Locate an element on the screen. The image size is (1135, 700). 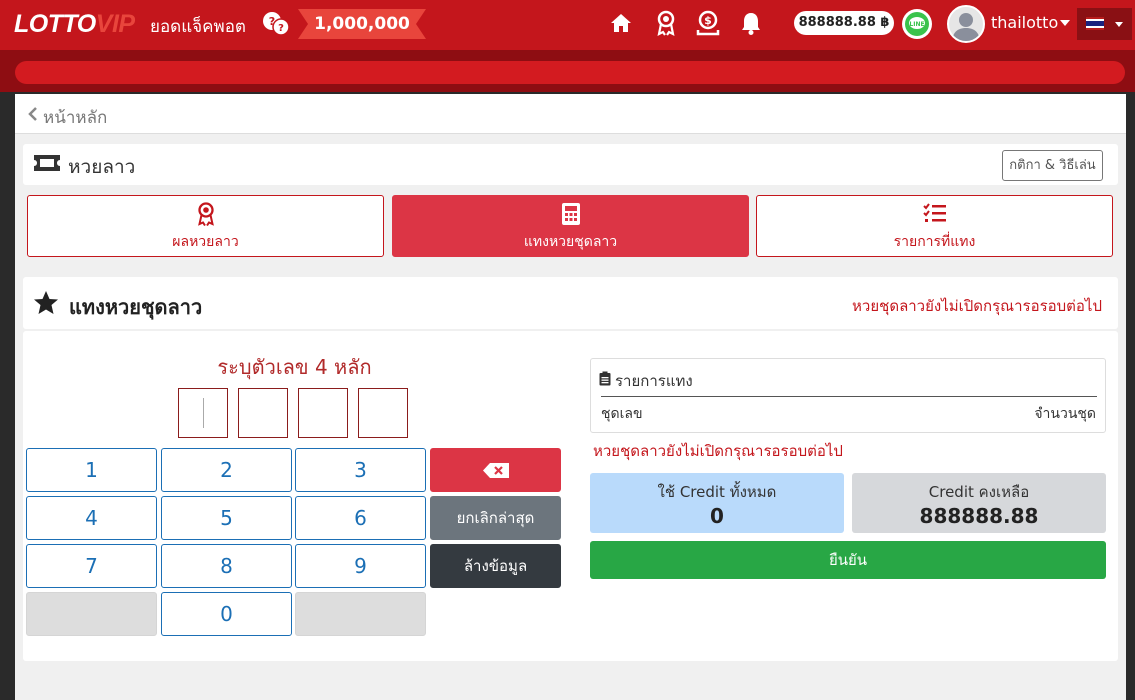
key-blank-left is located at coordinates (91, 614).